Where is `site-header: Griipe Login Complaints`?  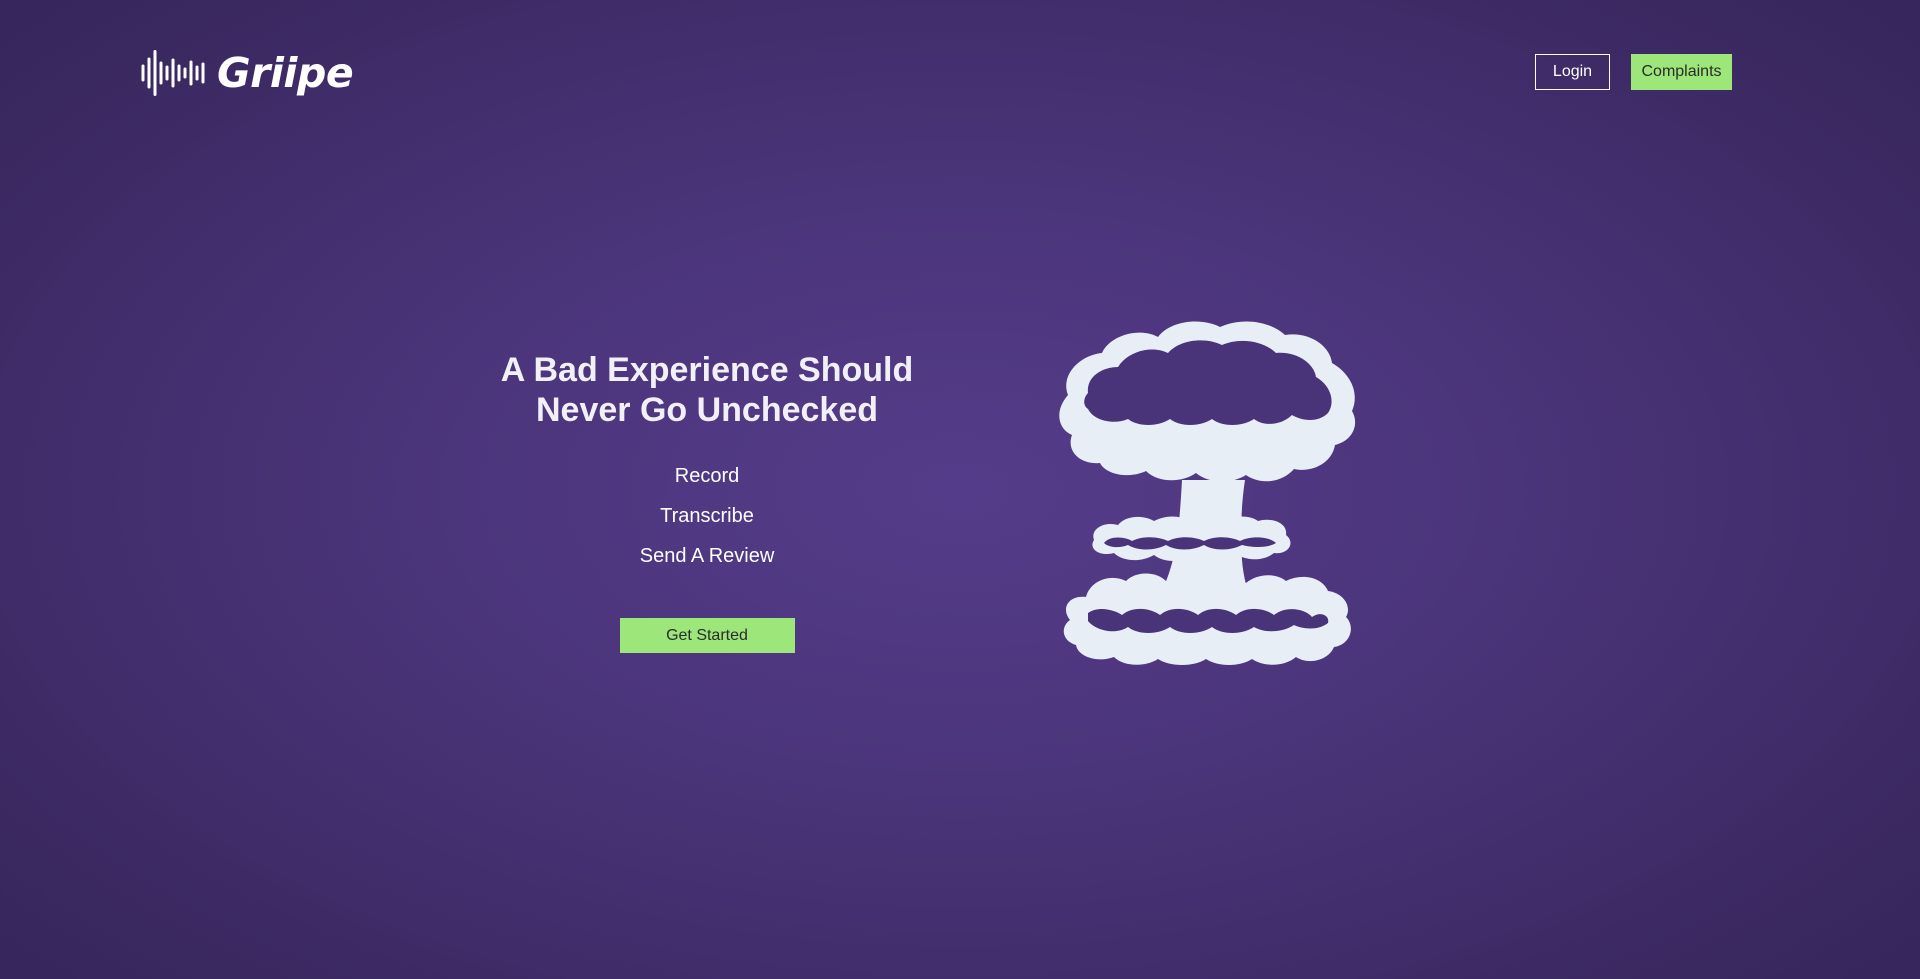
site-header: Griipe Login Complaints is located at coordinates (960, 72).